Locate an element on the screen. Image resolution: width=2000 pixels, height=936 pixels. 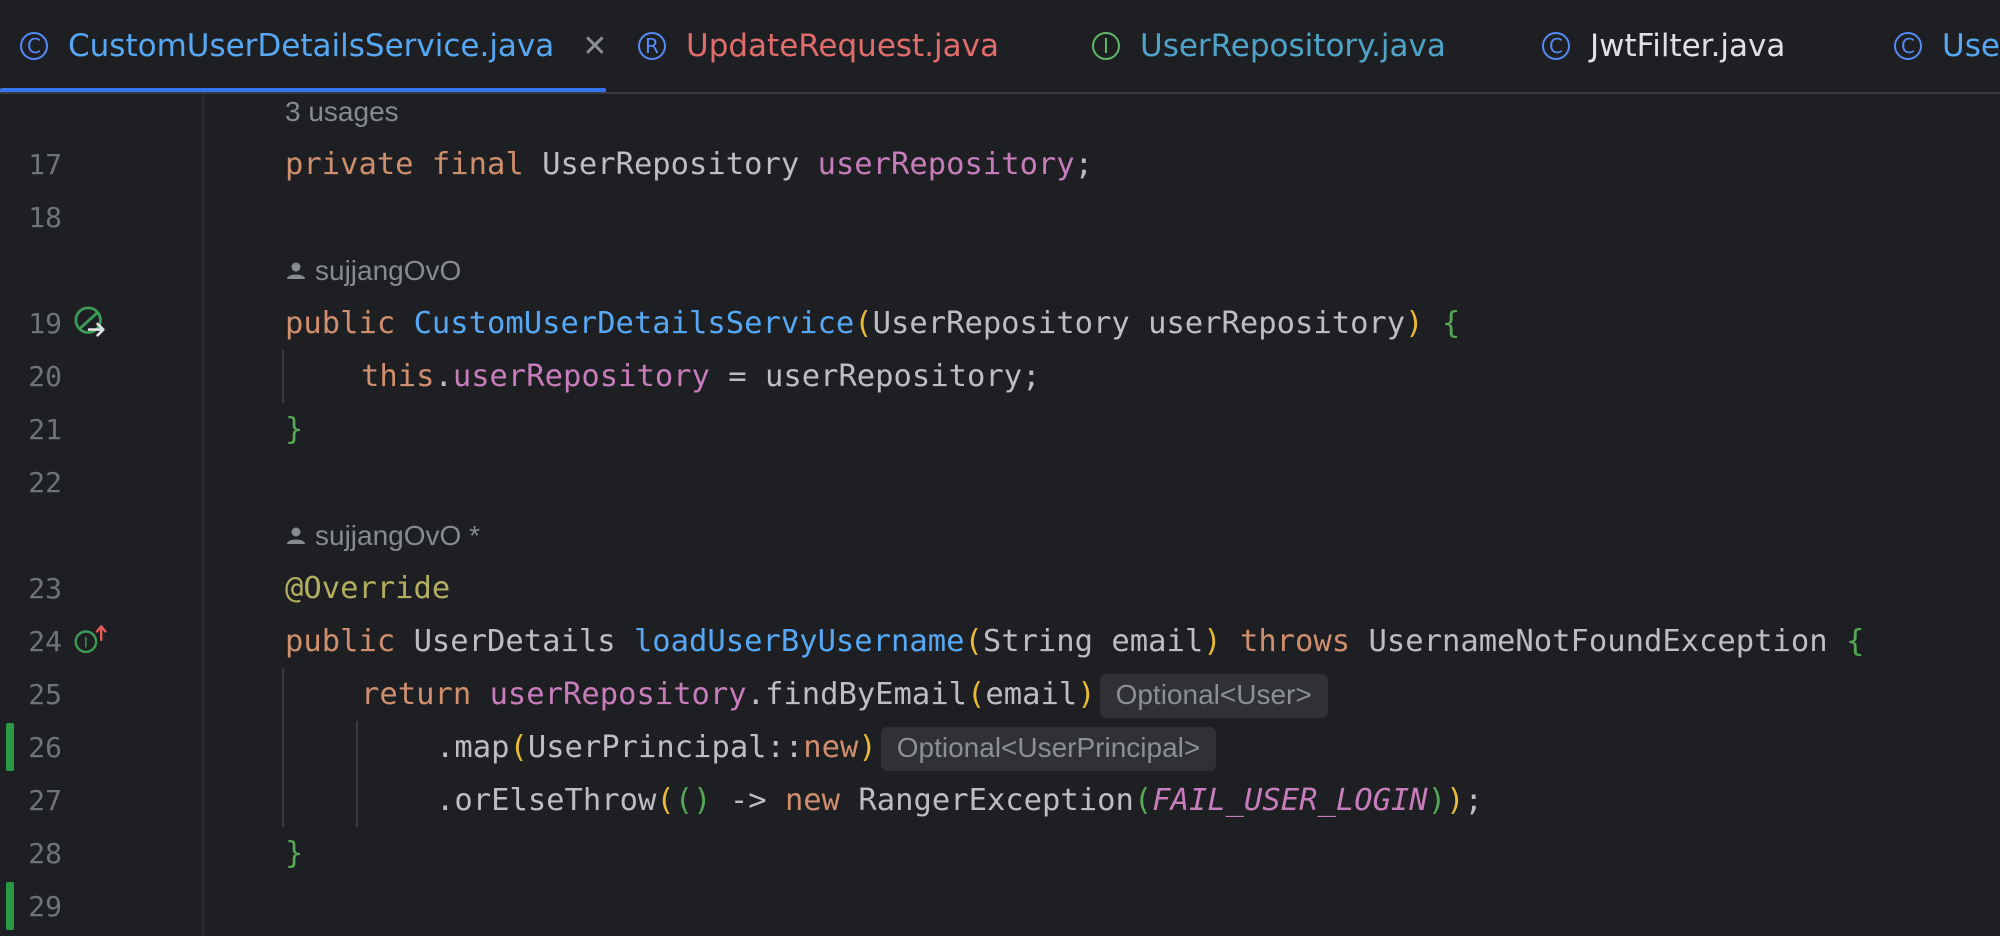
type-name: UserDetails is located at coordinates (514, 641).